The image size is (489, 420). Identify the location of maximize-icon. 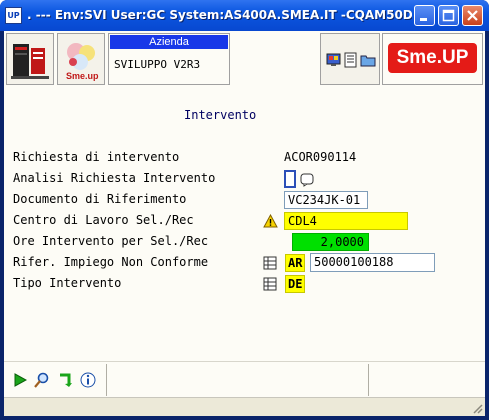
(448, 15).